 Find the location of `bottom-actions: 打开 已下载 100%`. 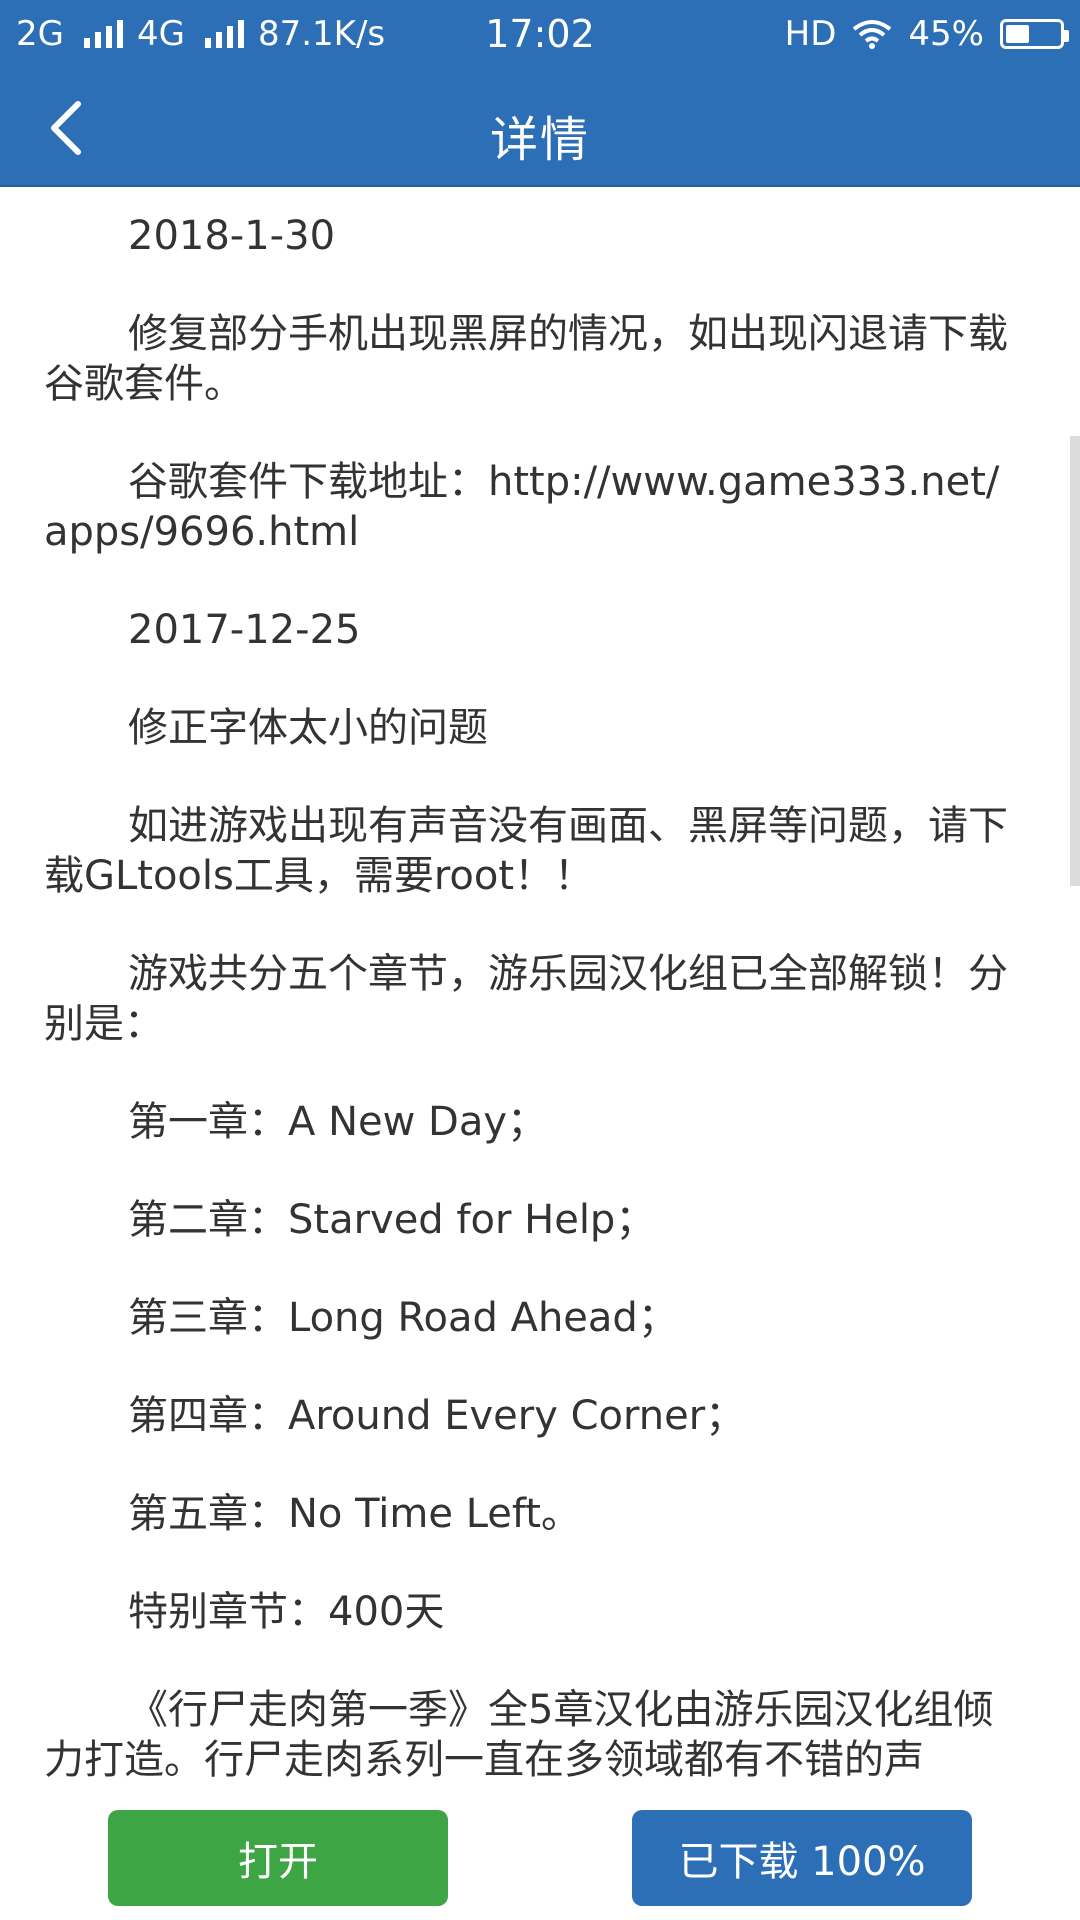

bottom-actions: 打开 已下载 100% is located at coordinates (540, 1856).